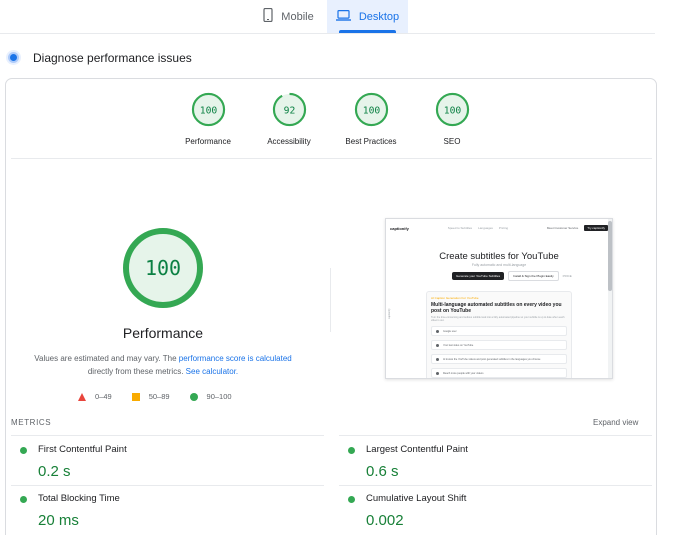  Describe the element at coordinates (610, 298) in the screenshot. I see `thumbnail-scrollbar` at that location.